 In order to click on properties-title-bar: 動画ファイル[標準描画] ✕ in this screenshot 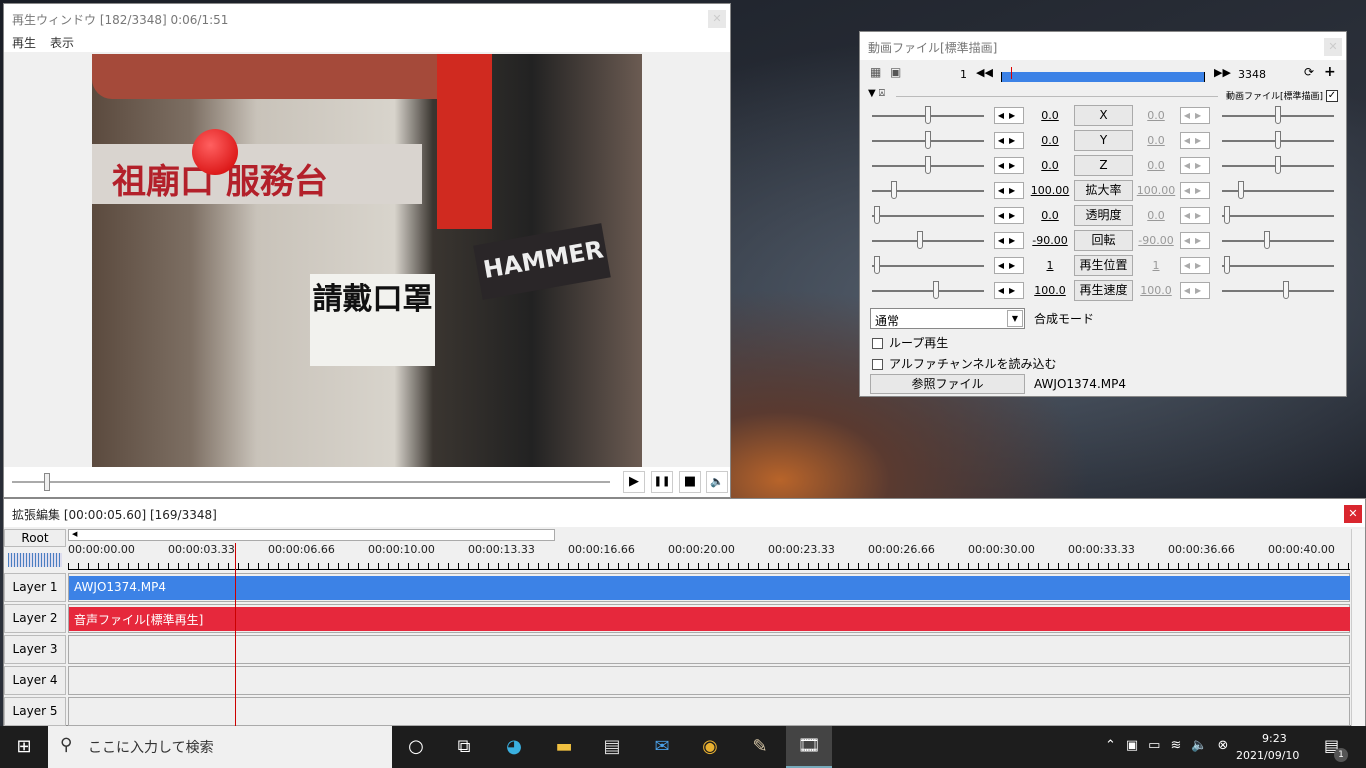, I will do `click(1103, 46)`.